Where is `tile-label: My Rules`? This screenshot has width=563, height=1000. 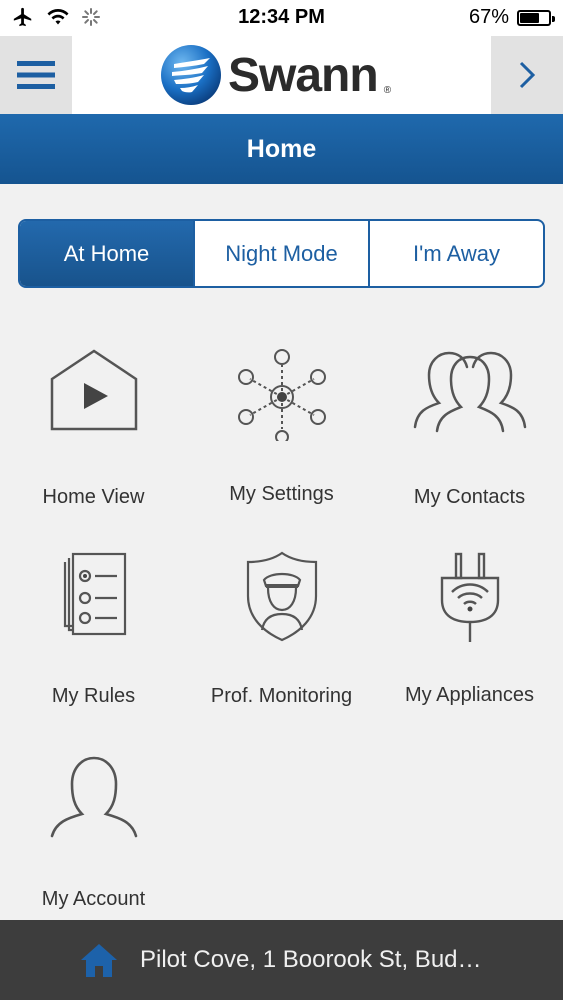
tile-label: My Rules is located at coordinates (93, 696).